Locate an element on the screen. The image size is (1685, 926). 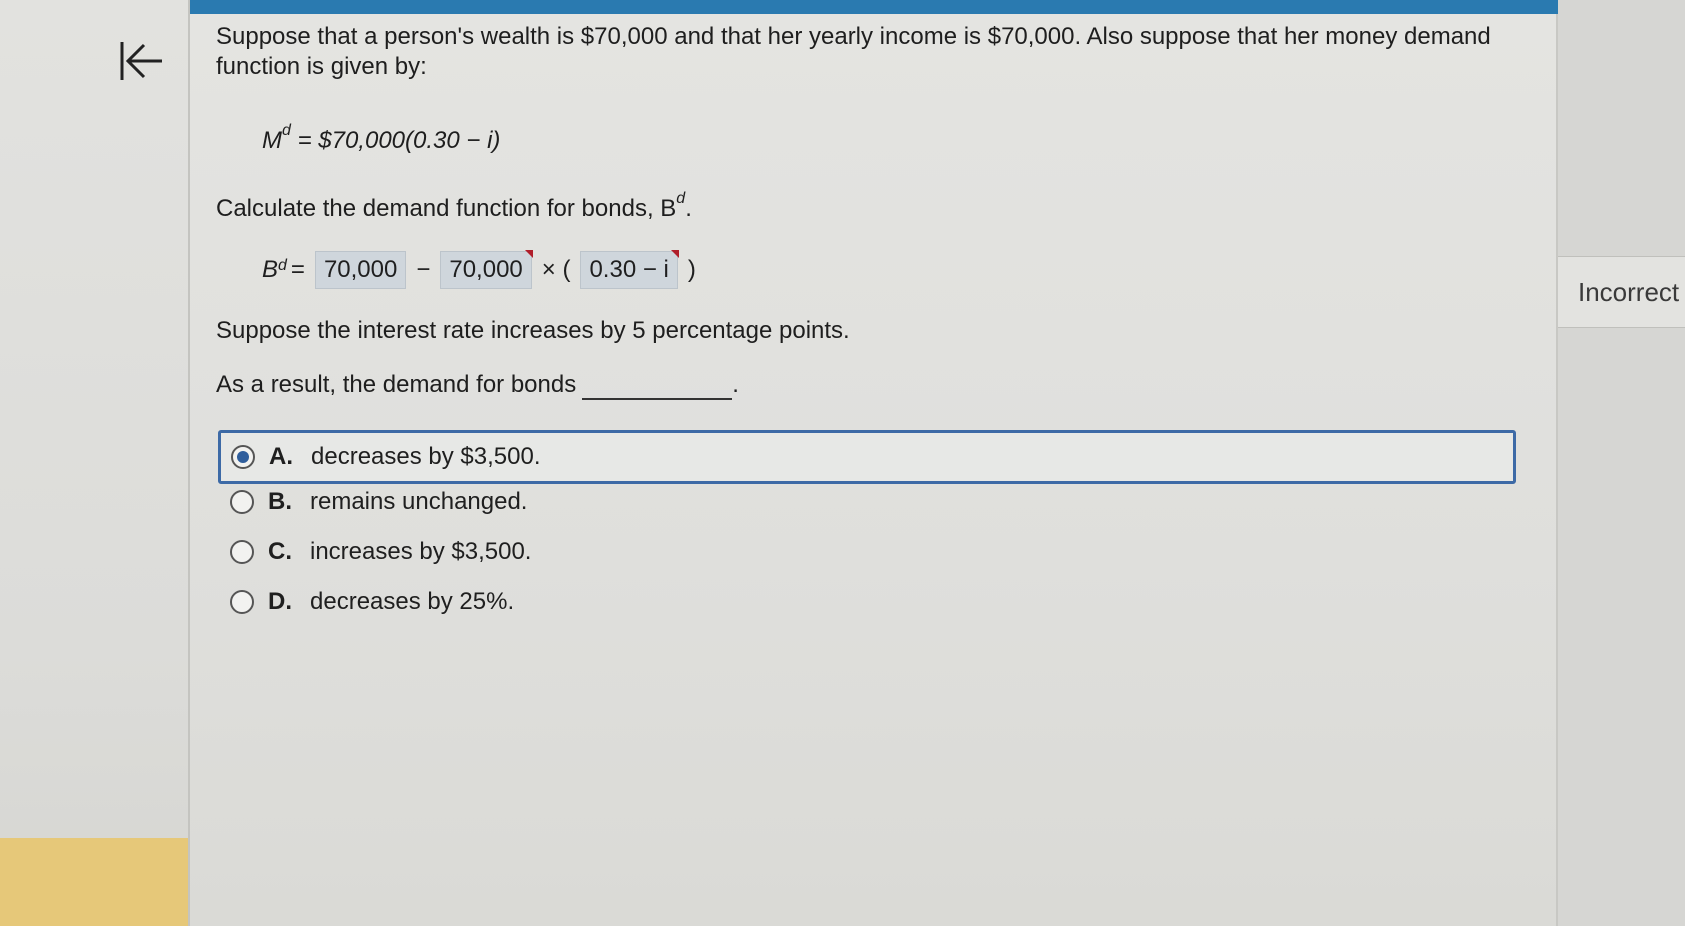
answer-3-value: 0.30 − i is located at coordinates (629, 269).